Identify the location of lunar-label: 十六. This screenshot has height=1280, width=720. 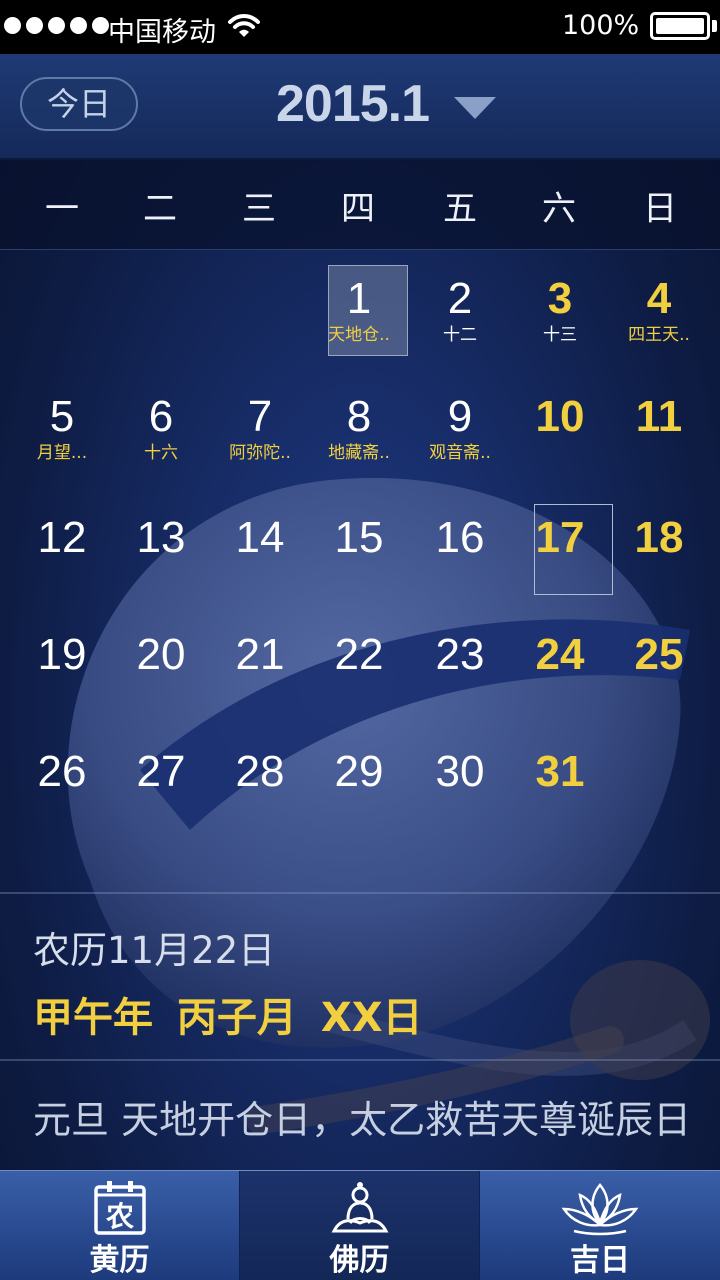
(161, 453).